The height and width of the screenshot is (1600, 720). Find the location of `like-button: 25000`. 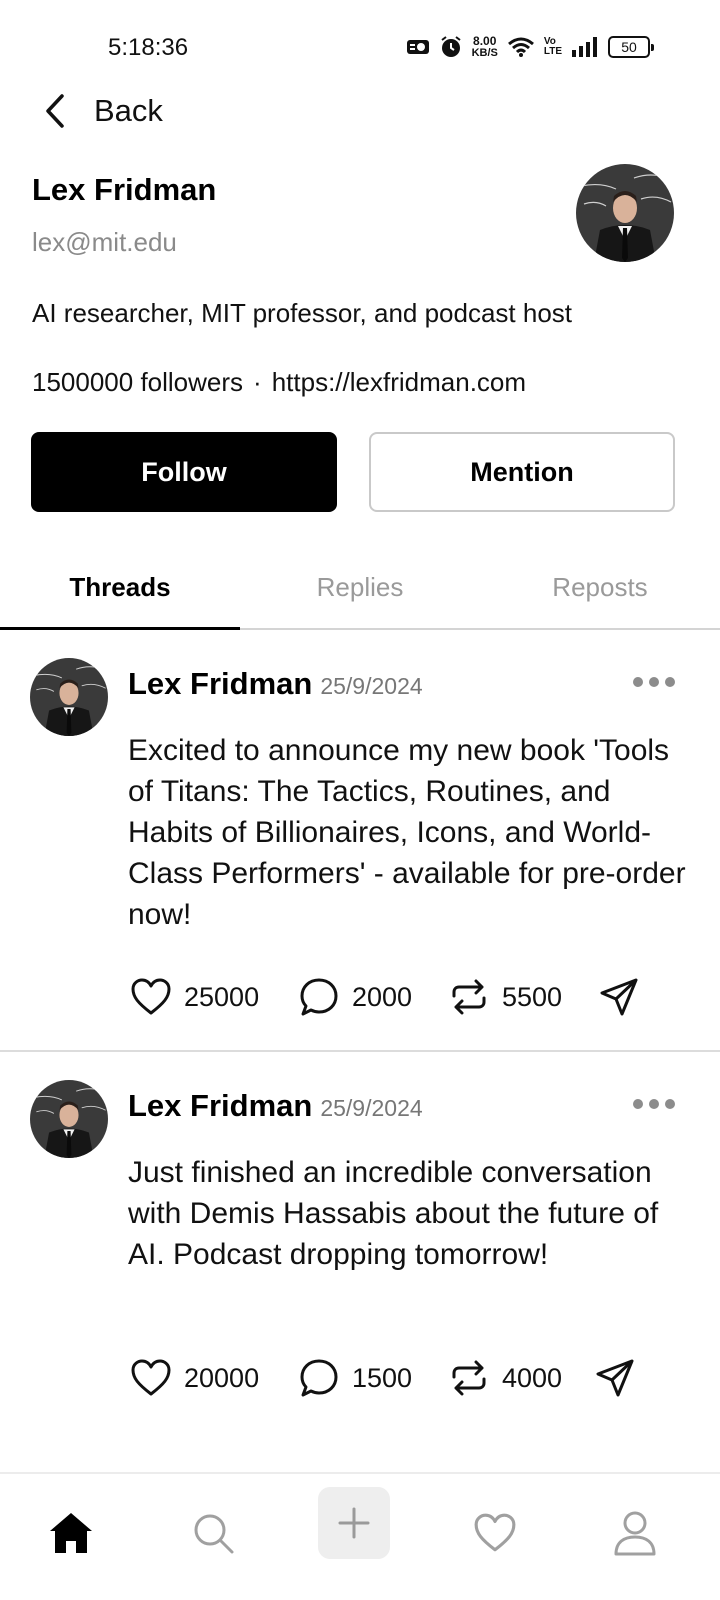

like-button: 25000 is located at coordinates (214, 997).